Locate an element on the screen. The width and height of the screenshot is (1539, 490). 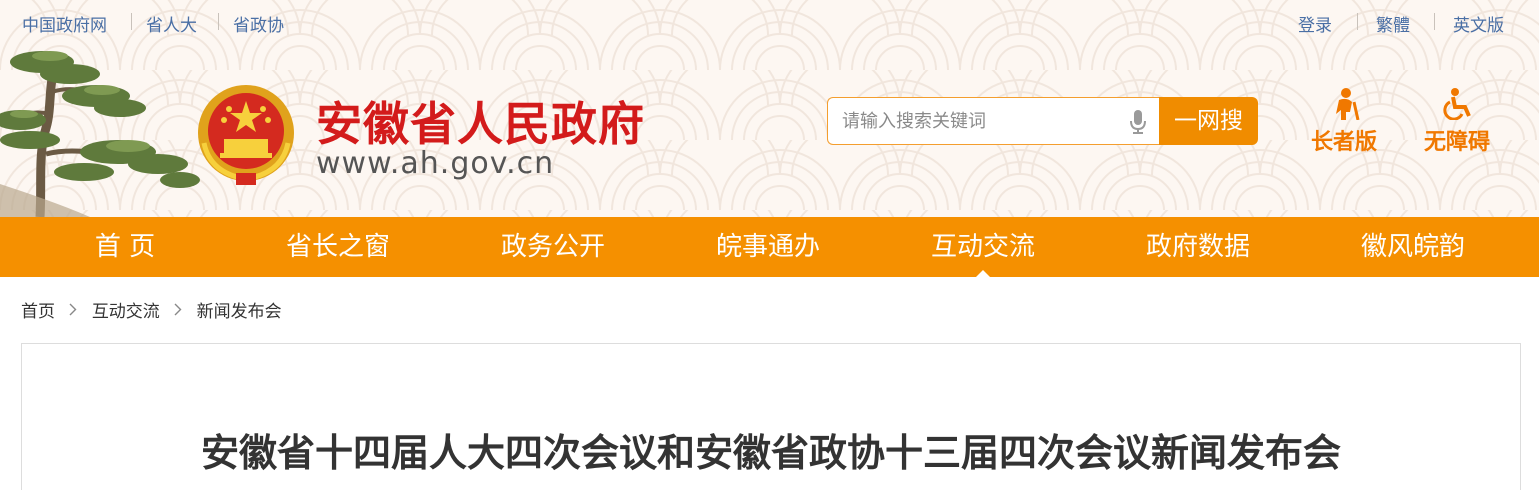
breadcrumb: 首页 互动交流 新闻发布会 is located at coordinates (151, 309).